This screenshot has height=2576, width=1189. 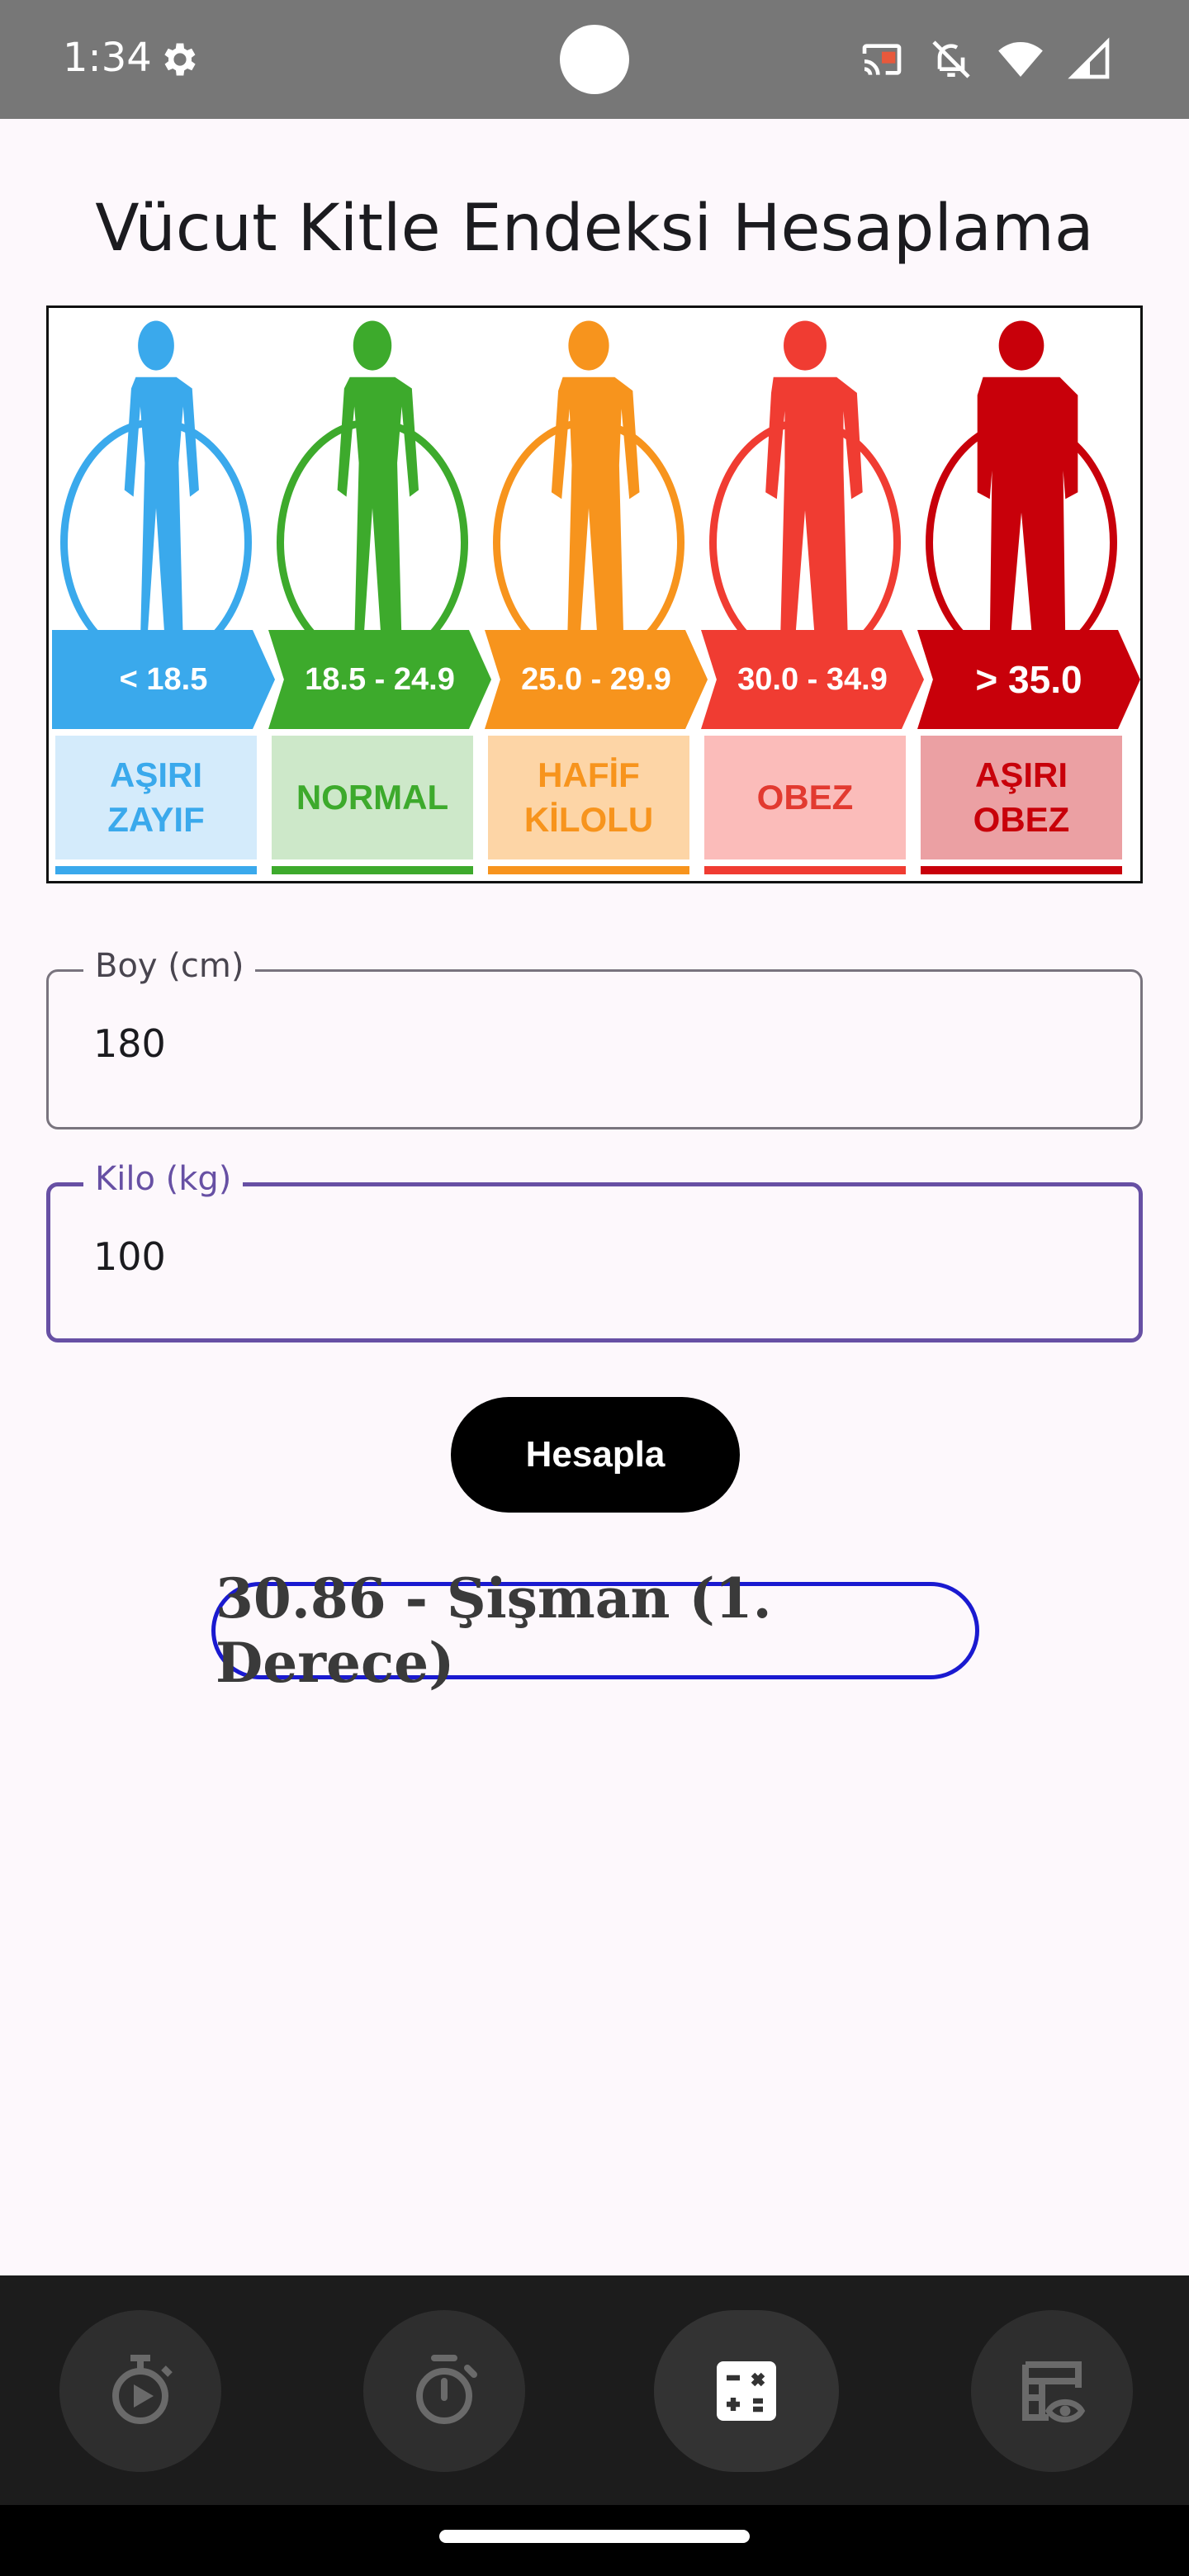 I want to click on weight-field-label: Kilo (kg), so click(x=163, y=1179).